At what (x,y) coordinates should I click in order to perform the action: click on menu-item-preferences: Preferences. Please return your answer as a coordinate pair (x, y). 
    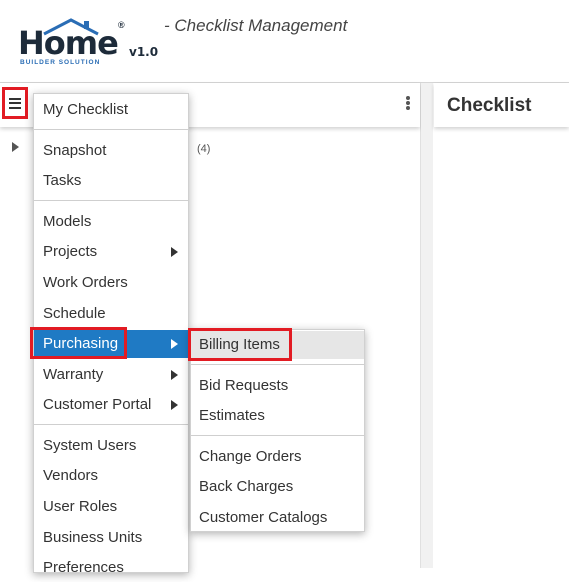
    Looking at the image, I should click on (111, 568).